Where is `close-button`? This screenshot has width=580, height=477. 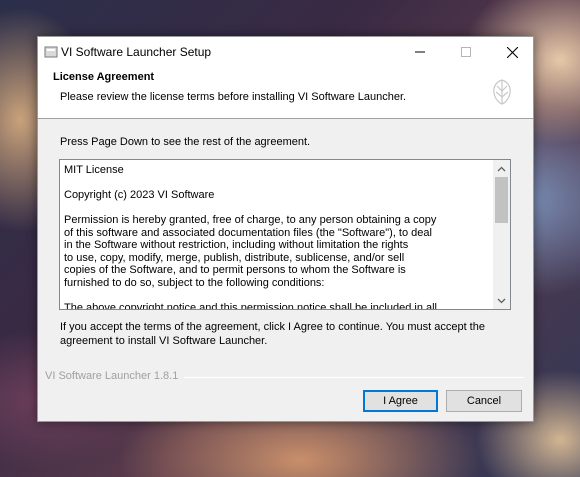 close-button is located at coordinates (512, 52).